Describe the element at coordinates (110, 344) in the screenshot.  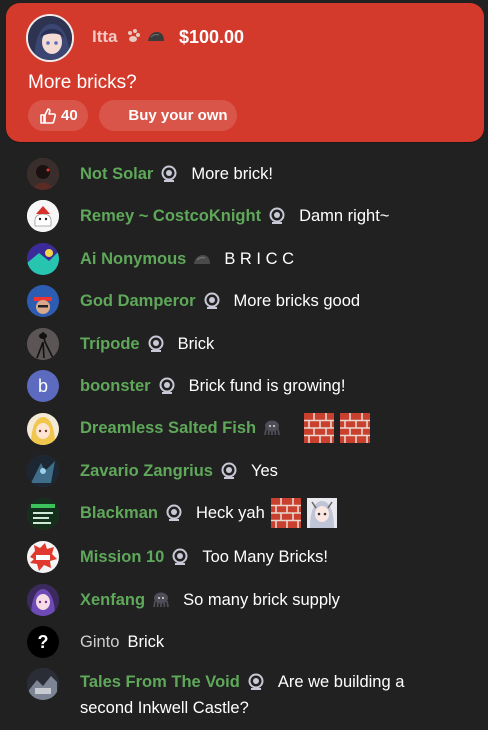
I see `author-name: Trípode` at that location.